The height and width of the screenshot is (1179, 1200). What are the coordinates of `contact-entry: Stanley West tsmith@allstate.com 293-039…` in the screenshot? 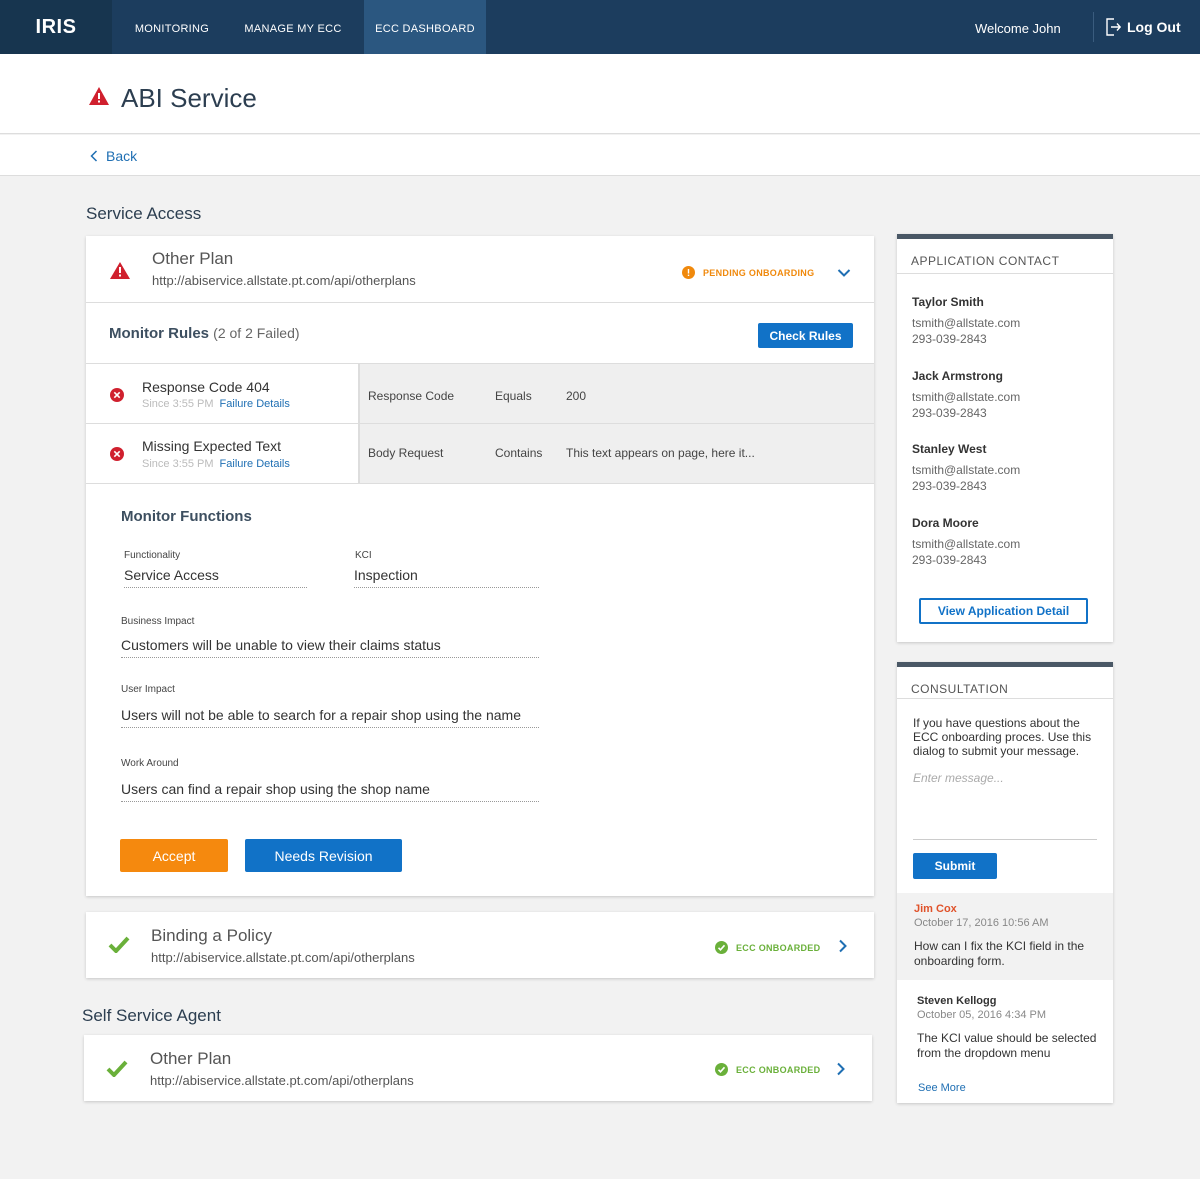 It's located at (966, 468).